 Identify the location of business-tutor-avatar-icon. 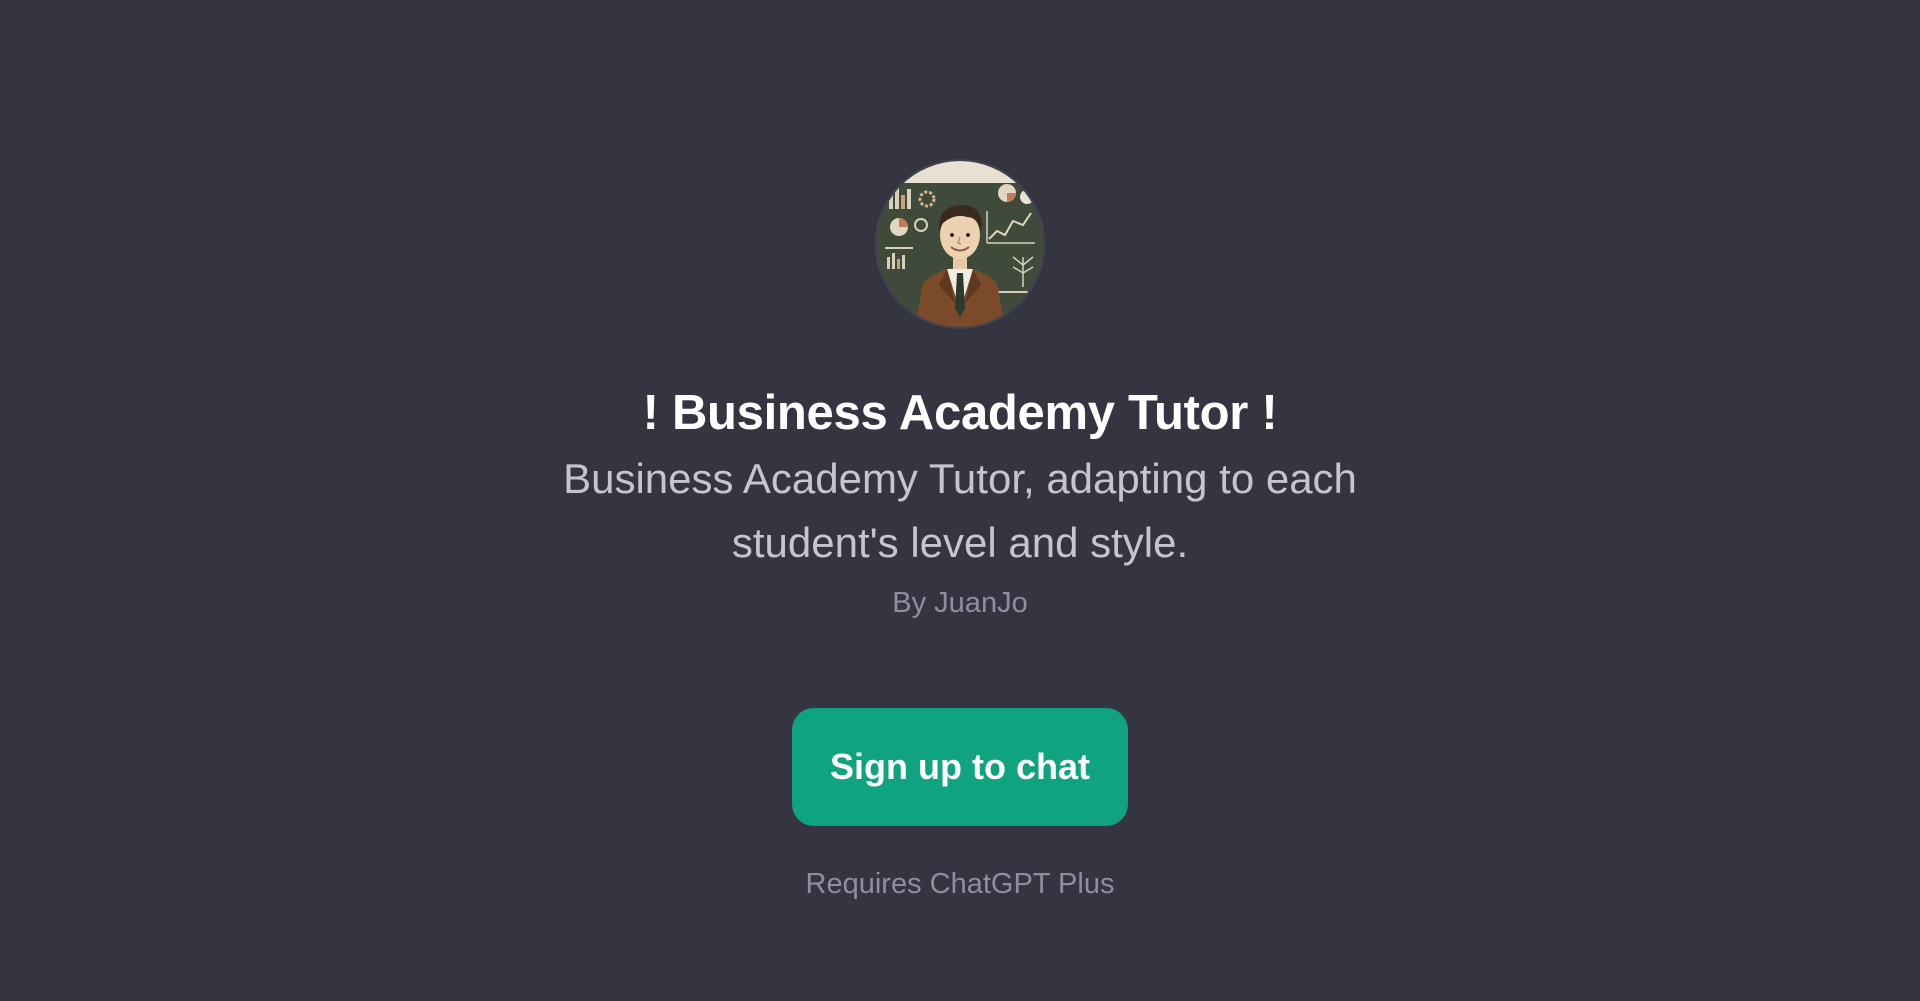
(960, 244).